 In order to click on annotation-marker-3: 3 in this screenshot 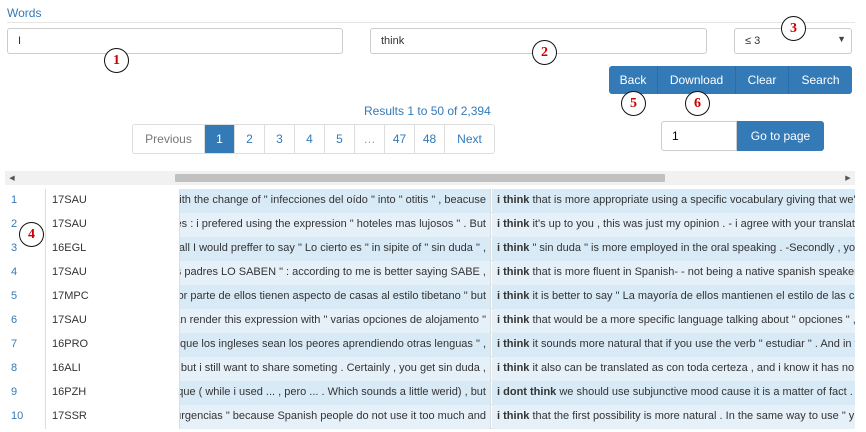, I will do `click(793, 28)`.